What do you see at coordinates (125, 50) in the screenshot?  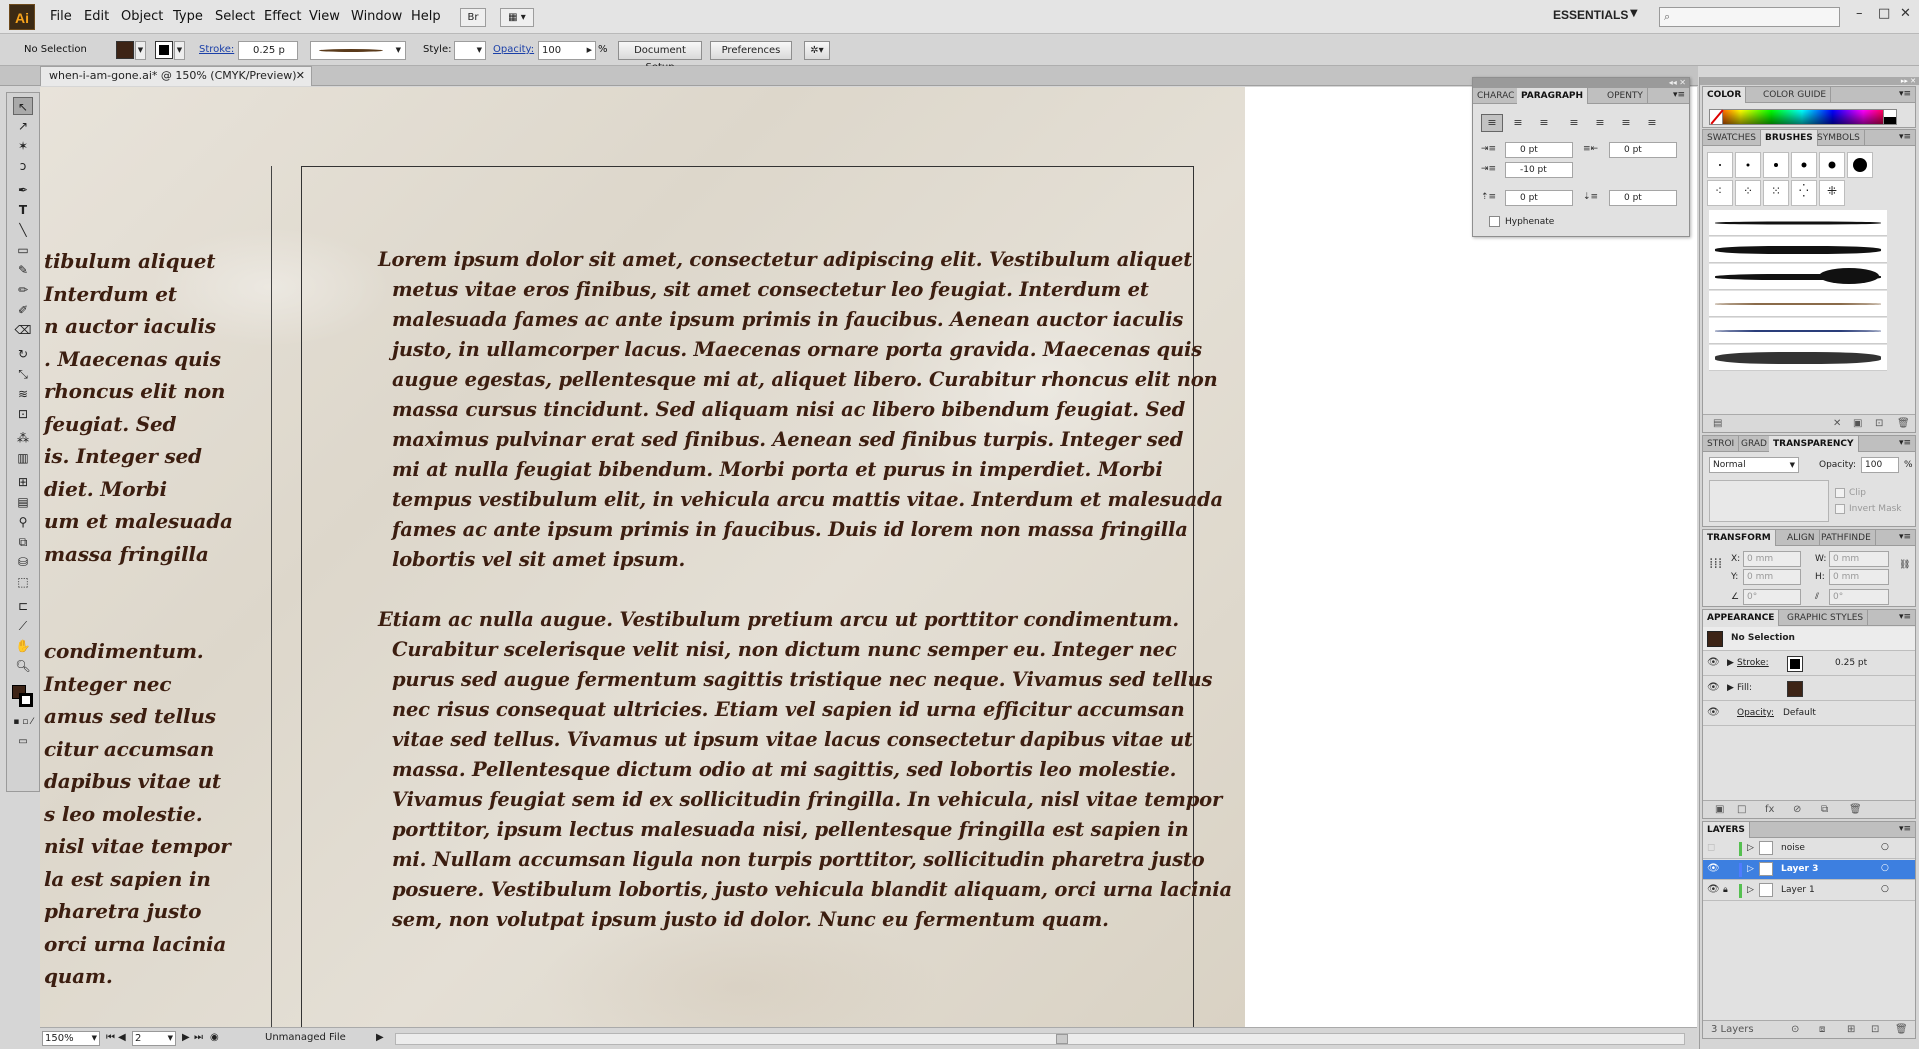 I see `fill-swatch` at bounding box center [125, 50].